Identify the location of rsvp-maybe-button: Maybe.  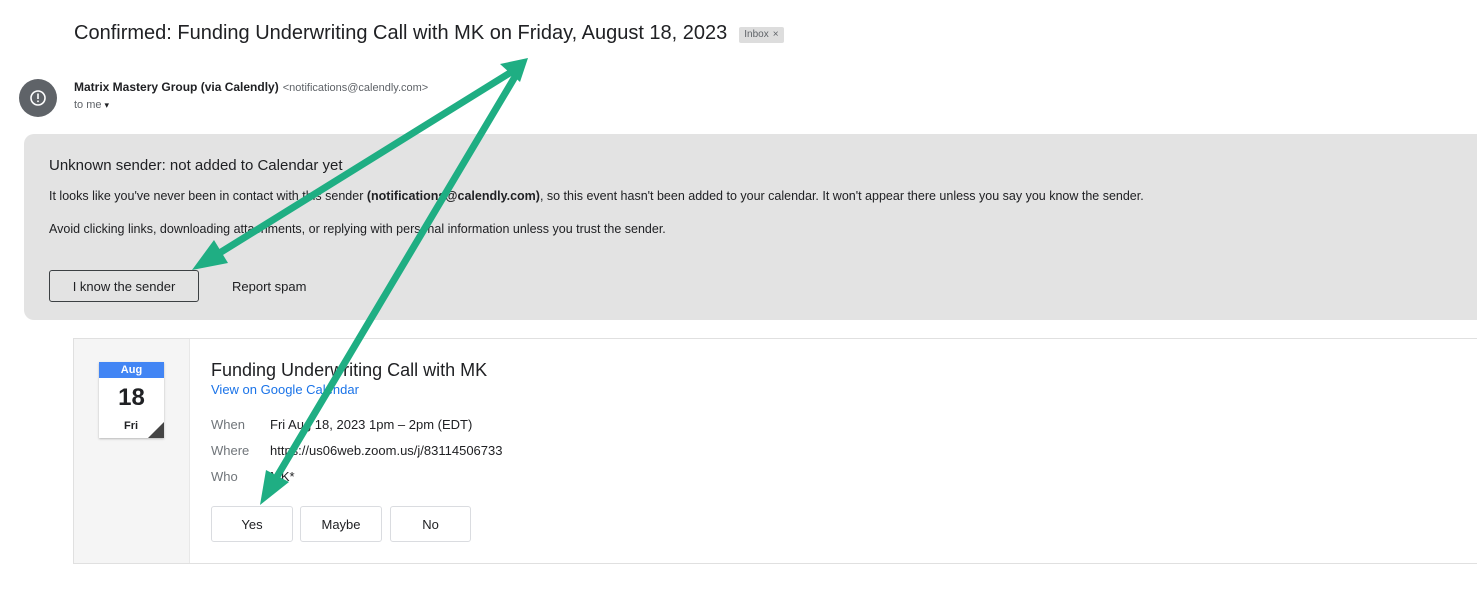
(341, 524).